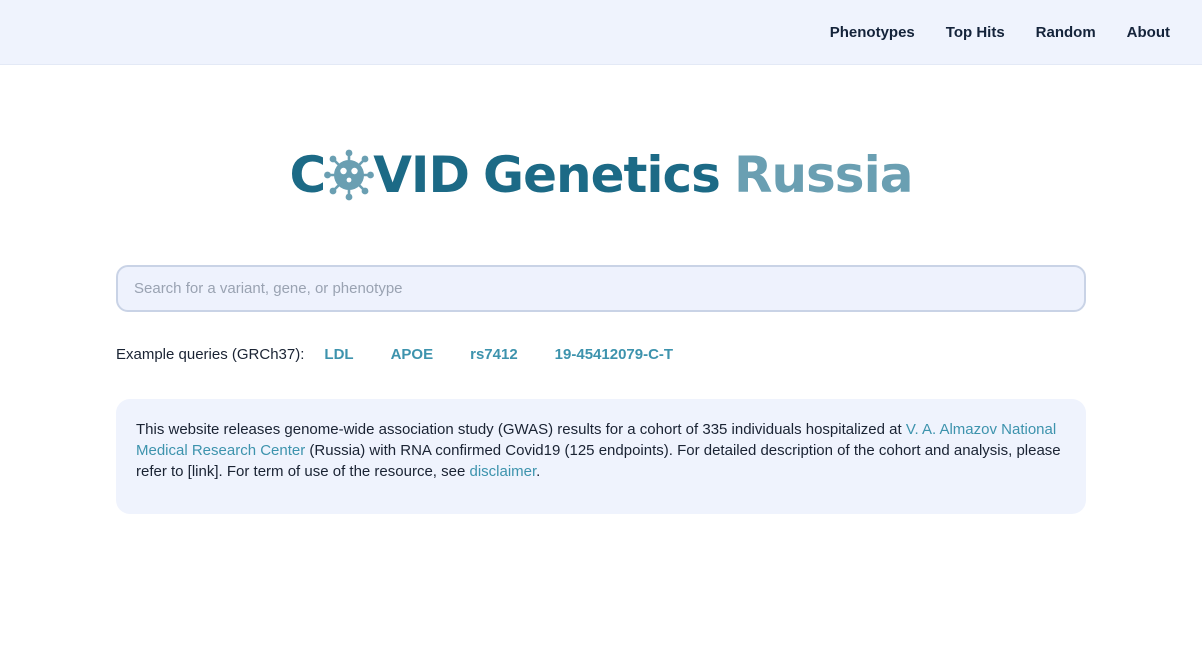  Describe the element at coordinates (210, 354) in the screenshot. I see `example-queries-label: Example queries (GRCh37):` at that location.